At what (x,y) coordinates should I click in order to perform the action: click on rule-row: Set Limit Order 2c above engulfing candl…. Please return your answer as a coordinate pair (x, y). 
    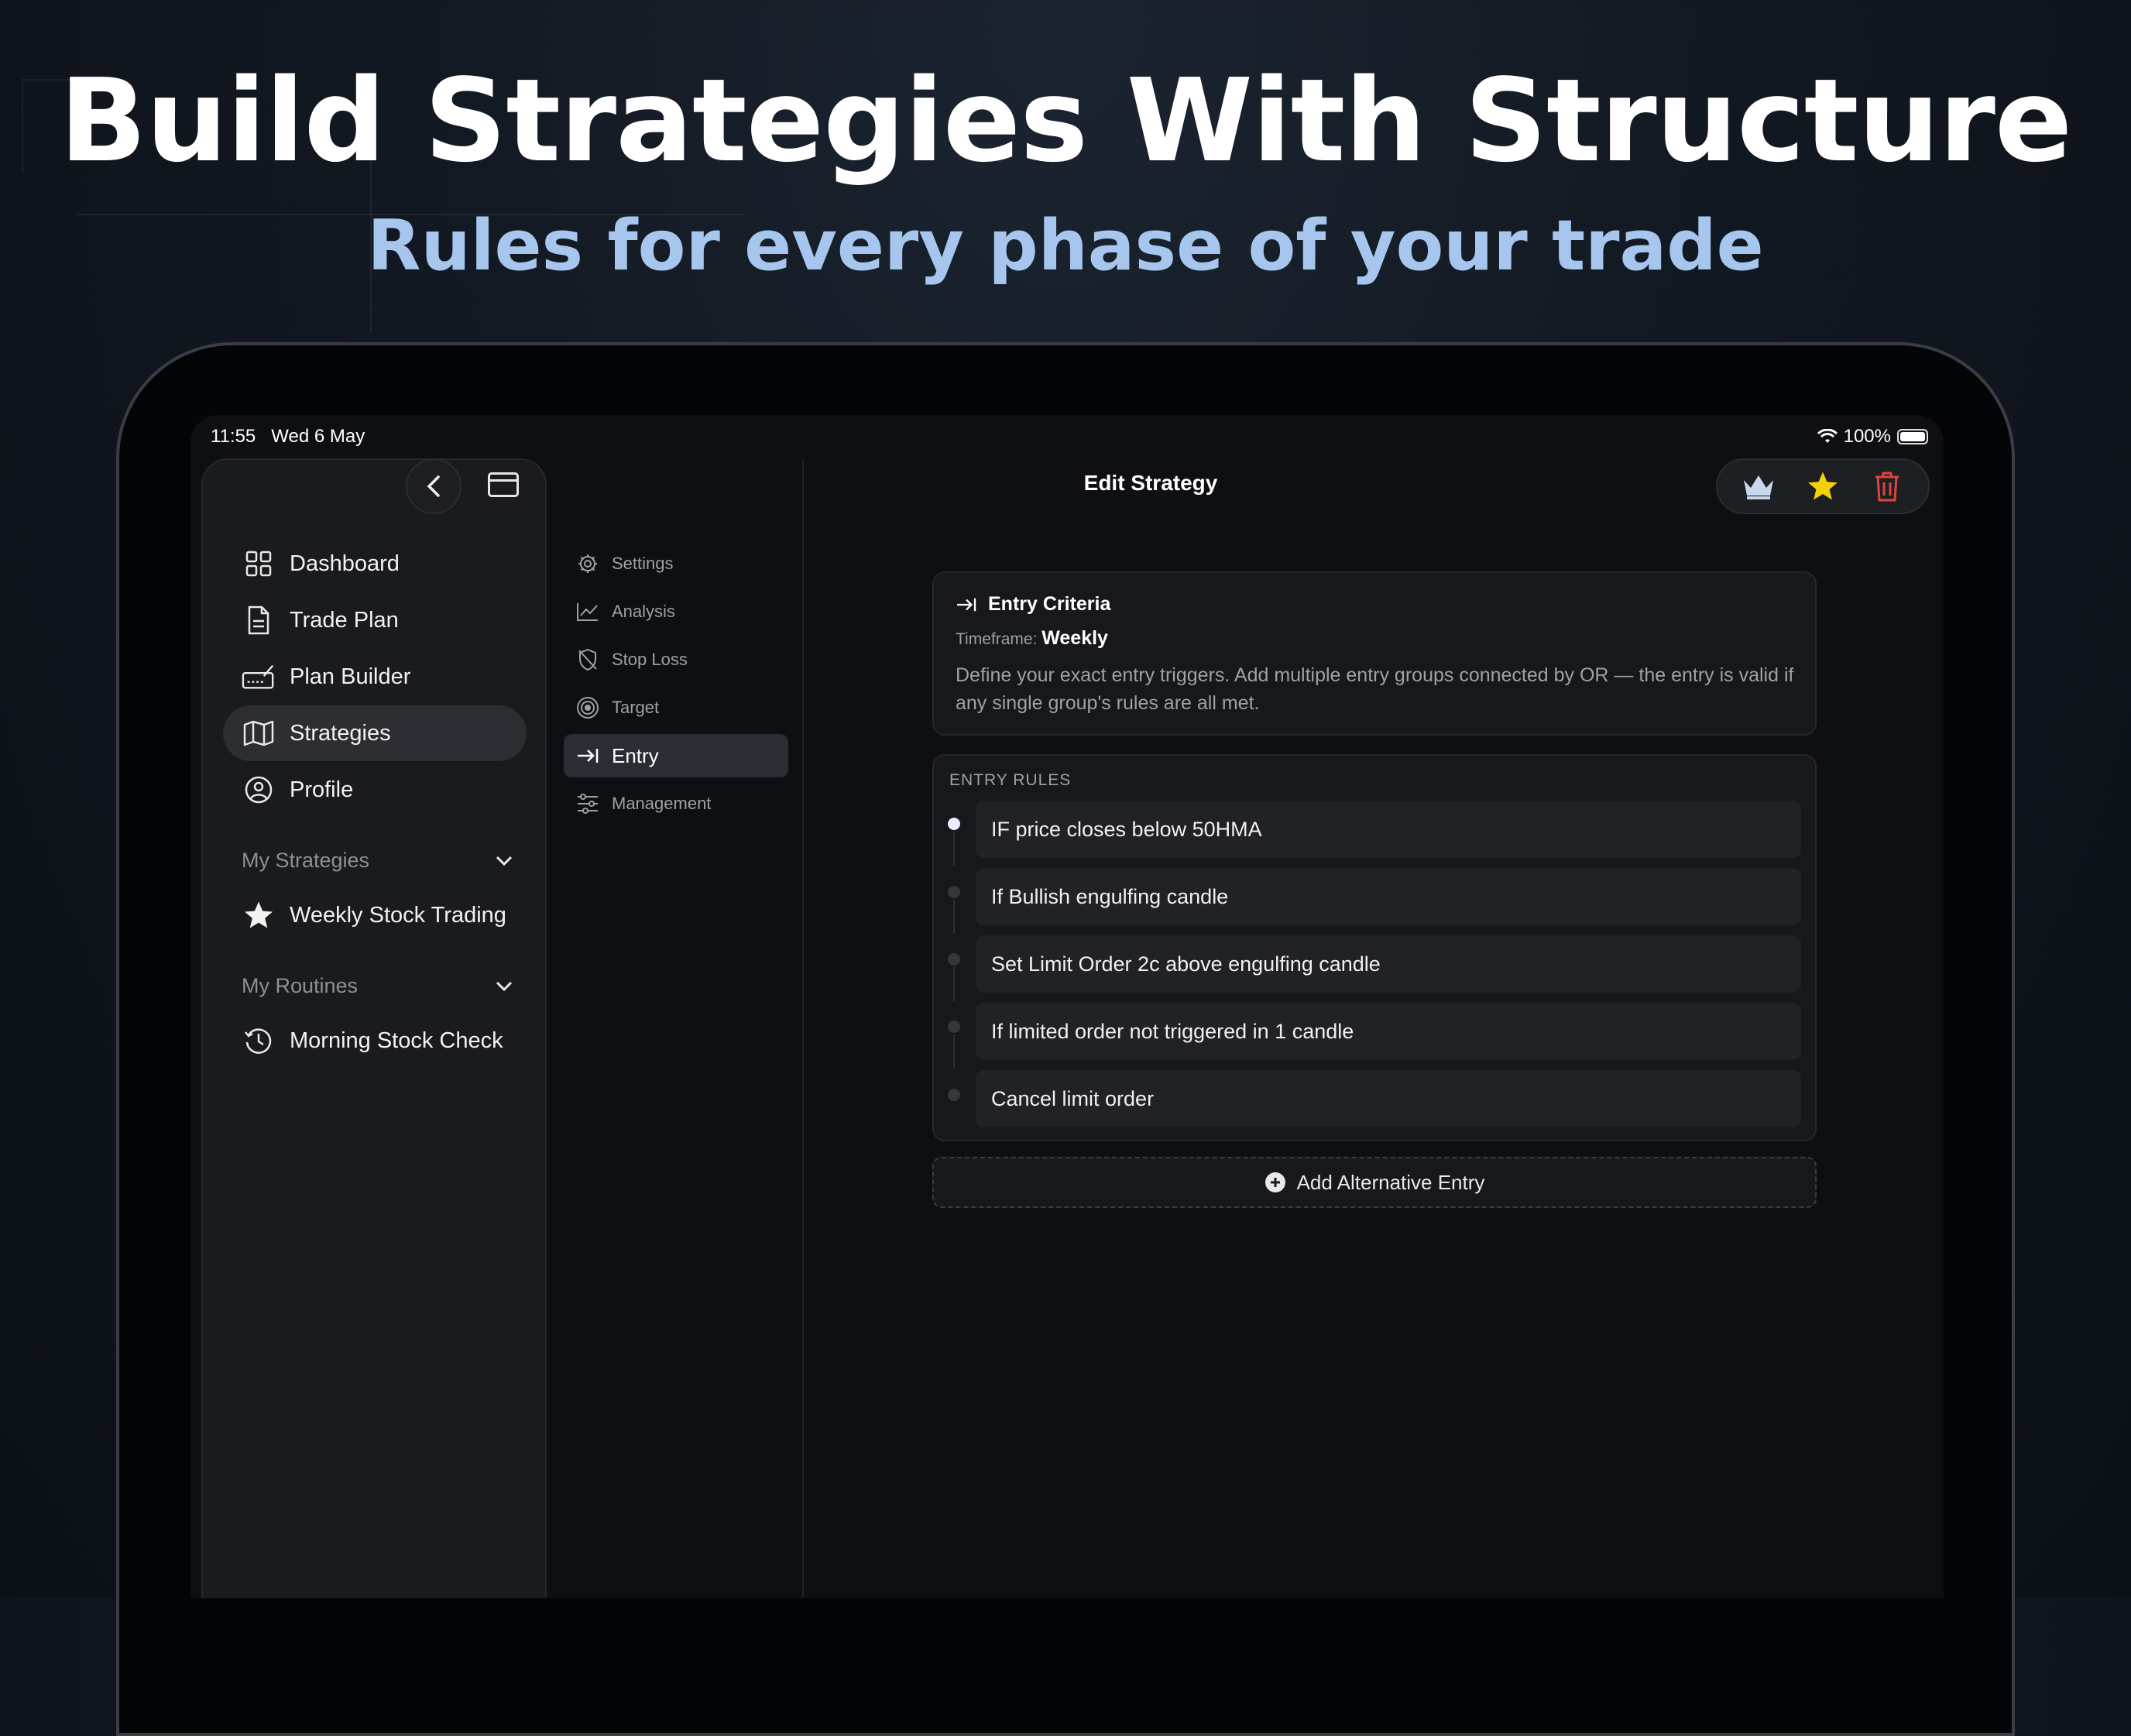
    Looking at the image, I should click on (1388, 964).